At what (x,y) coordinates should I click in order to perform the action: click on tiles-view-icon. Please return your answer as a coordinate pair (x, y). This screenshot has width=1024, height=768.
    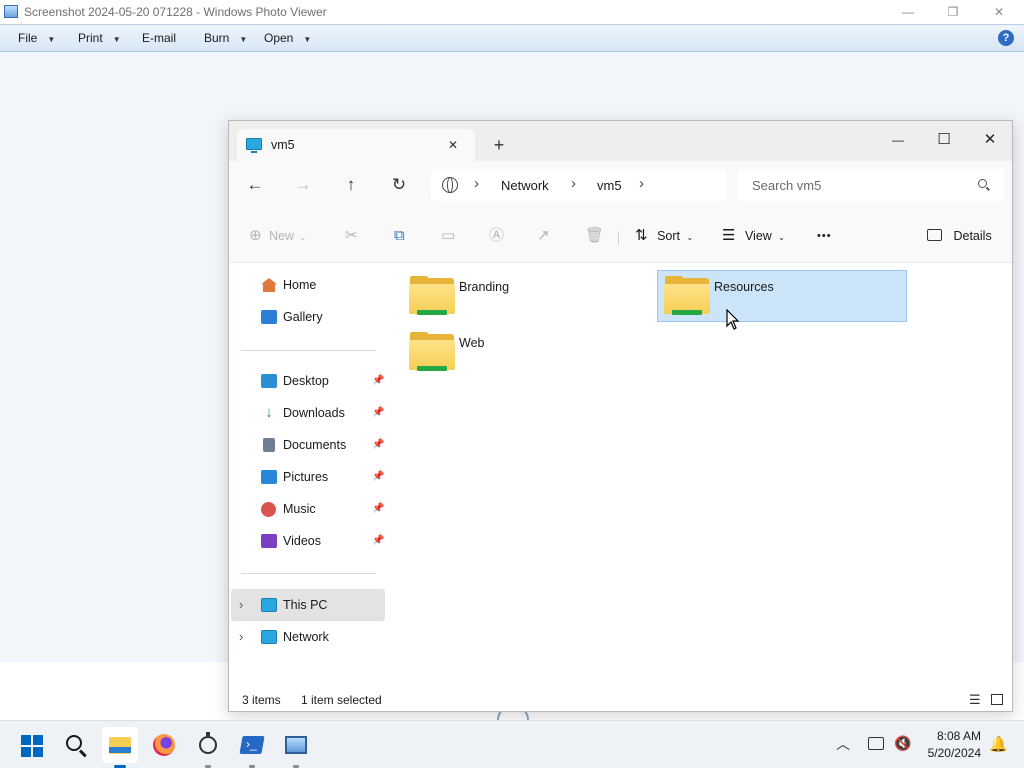
    Looking at the image, I should click on (997, 699).